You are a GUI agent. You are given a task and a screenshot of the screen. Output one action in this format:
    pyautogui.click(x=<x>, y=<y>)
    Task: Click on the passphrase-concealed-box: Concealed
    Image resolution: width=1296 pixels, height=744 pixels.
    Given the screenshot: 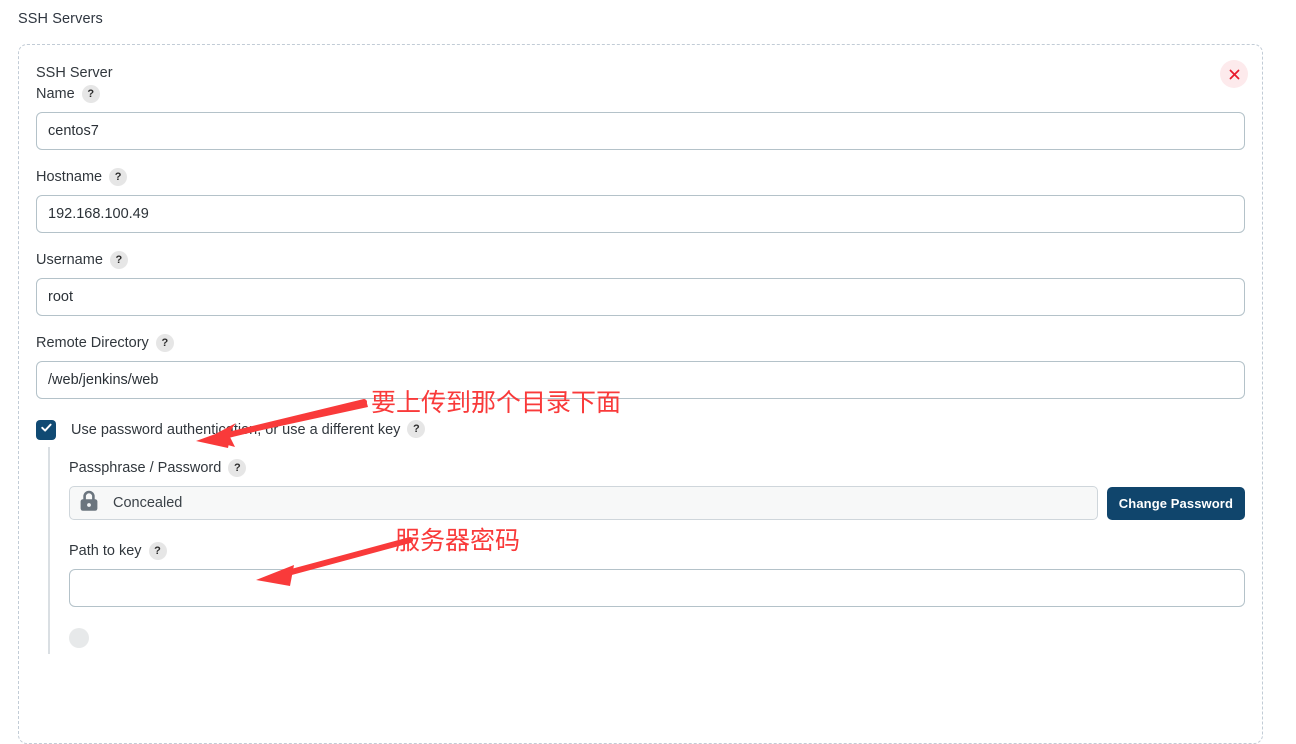 What is the action you would take?
    pyautogui.click(x=583, y=503)
    